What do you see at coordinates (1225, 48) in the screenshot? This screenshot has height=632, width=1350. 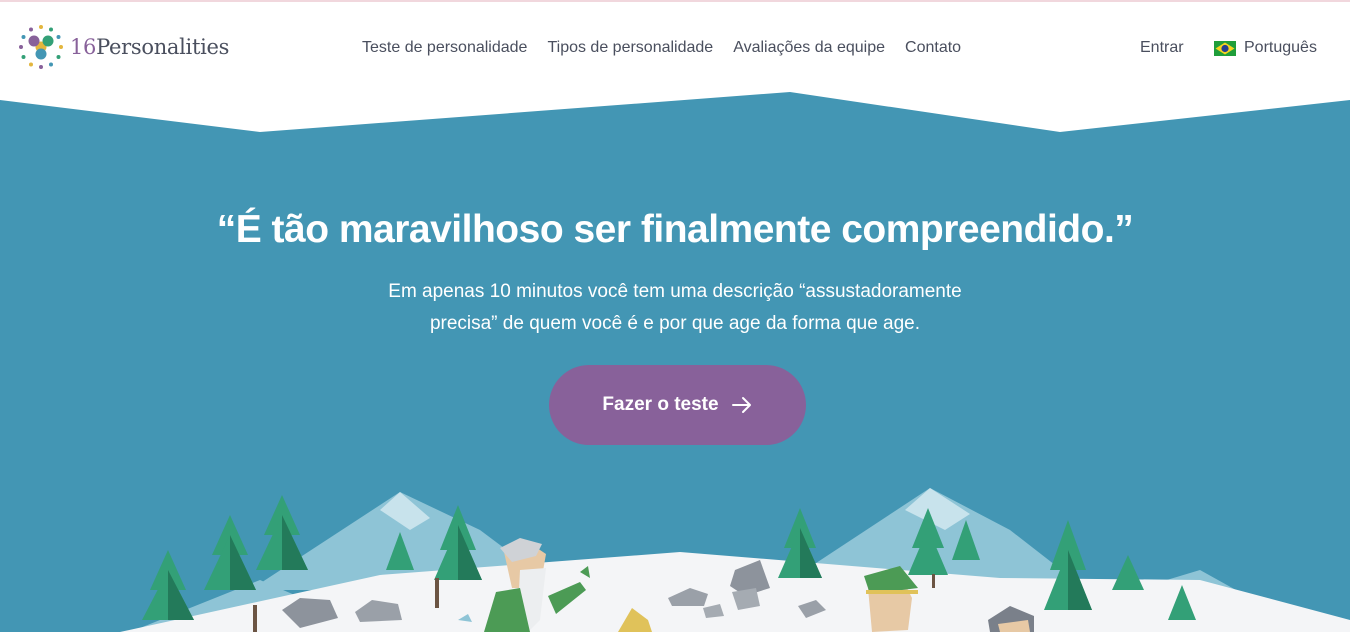 I see `brazil-flag-icon` at bounding box center [1225, 48].